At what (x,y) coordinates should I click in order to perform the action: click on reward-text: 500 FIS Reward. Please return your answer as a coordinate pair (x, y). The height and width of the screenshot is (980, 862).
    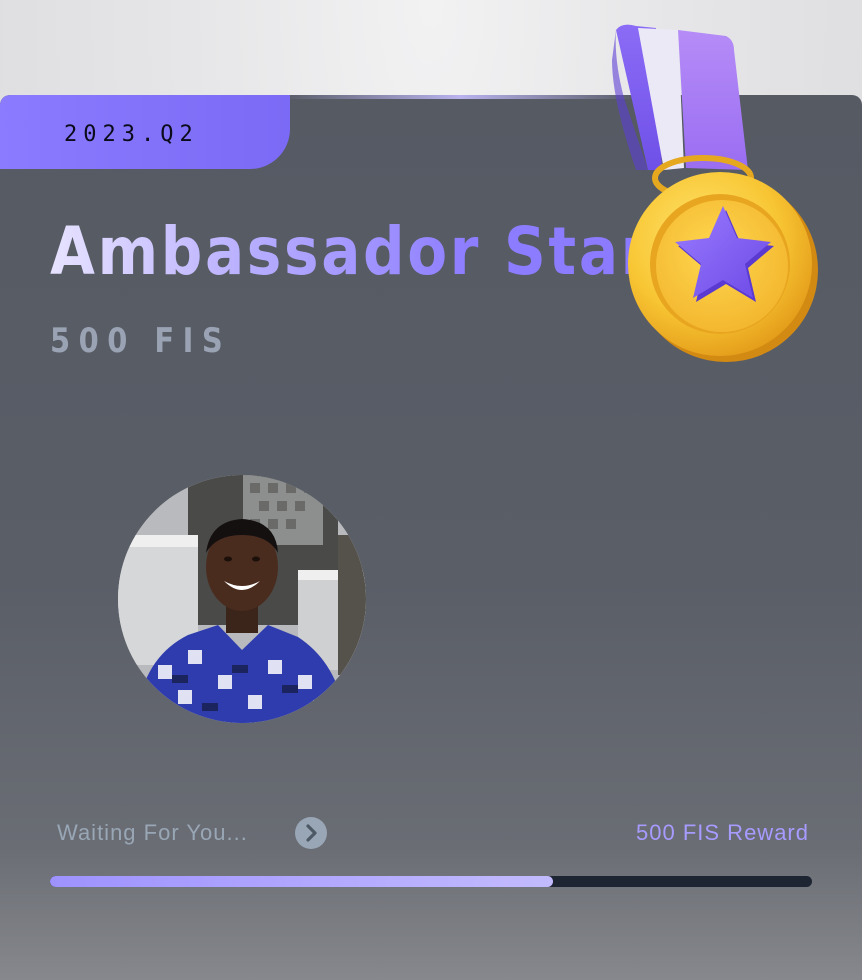
    Looking at the image, I should click on (722, 832).